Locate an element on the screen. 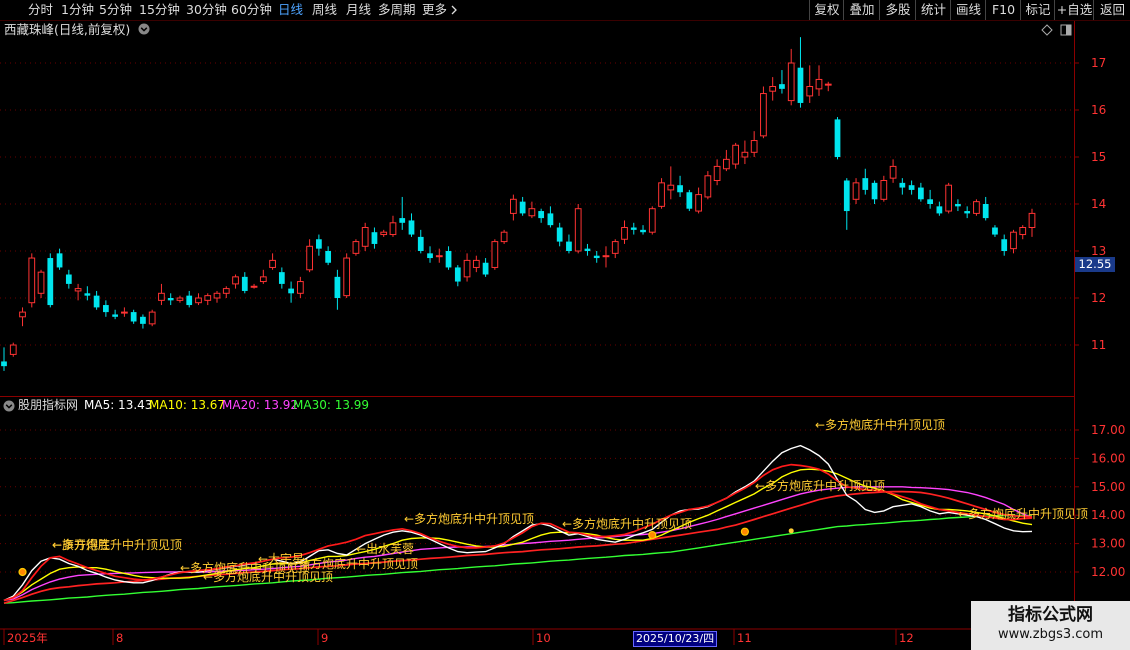 The image size is (1130, 650). chevron-down-icon is located at coordinates (9, 406).